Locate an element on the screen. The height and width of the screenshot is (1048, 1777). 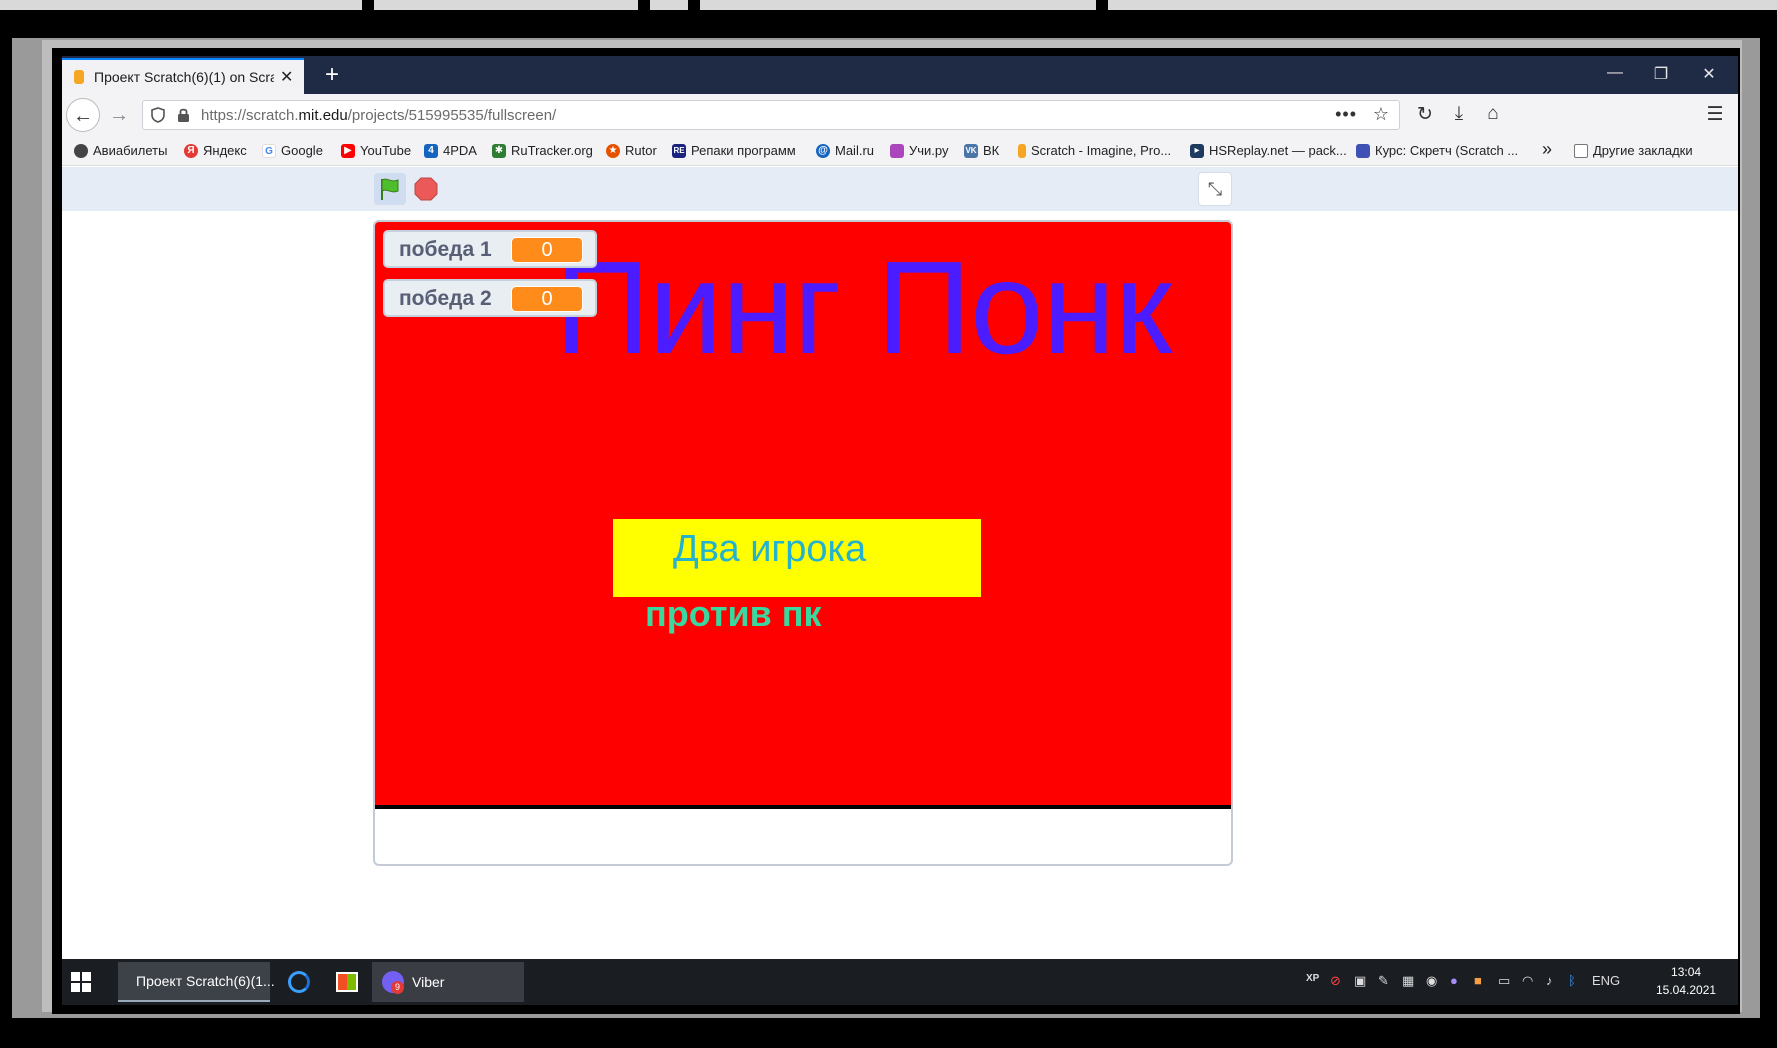
taskbar-viber-label: Viber is located at coordinates (428, 982).